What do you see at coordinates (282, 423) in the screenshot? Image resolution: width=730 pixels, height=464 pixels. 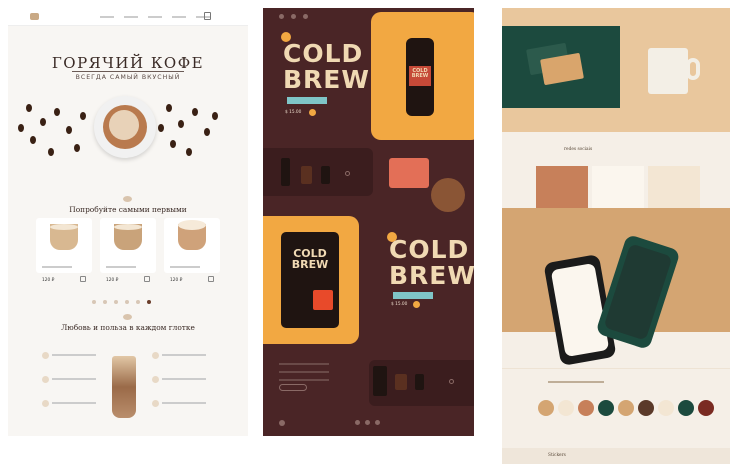 I see `footer-logo-icon` at bounding box center [282, 423].